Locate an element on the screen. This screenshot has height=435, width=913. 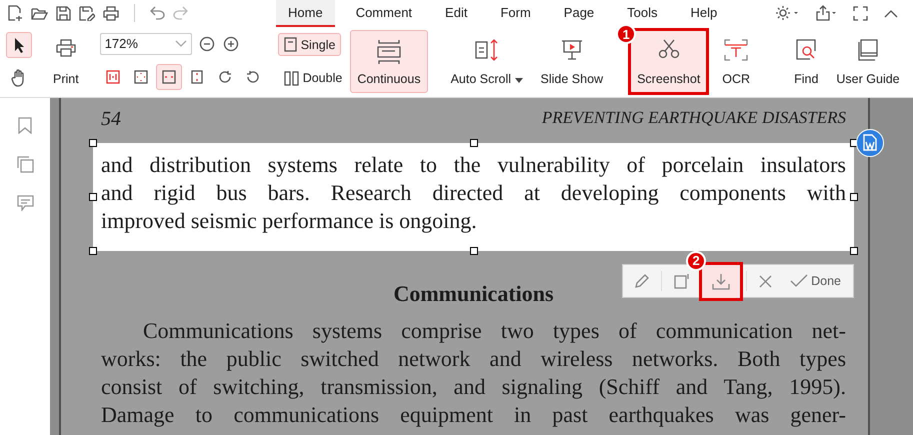
continuous-button: Continuous is located at coordinates (389, 61).